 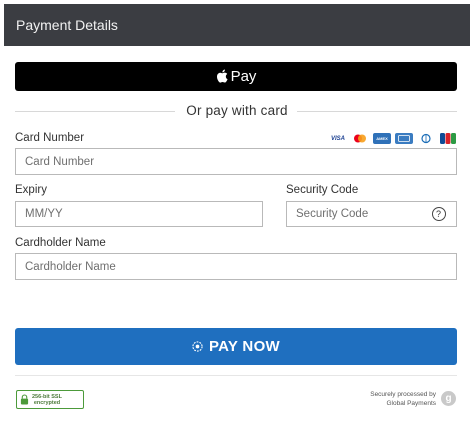 What do you see at coordinates (60, 243) in the screenshot?
I see `cardholder-name-label: Cardholder Name` at bounding box center [60, 243].